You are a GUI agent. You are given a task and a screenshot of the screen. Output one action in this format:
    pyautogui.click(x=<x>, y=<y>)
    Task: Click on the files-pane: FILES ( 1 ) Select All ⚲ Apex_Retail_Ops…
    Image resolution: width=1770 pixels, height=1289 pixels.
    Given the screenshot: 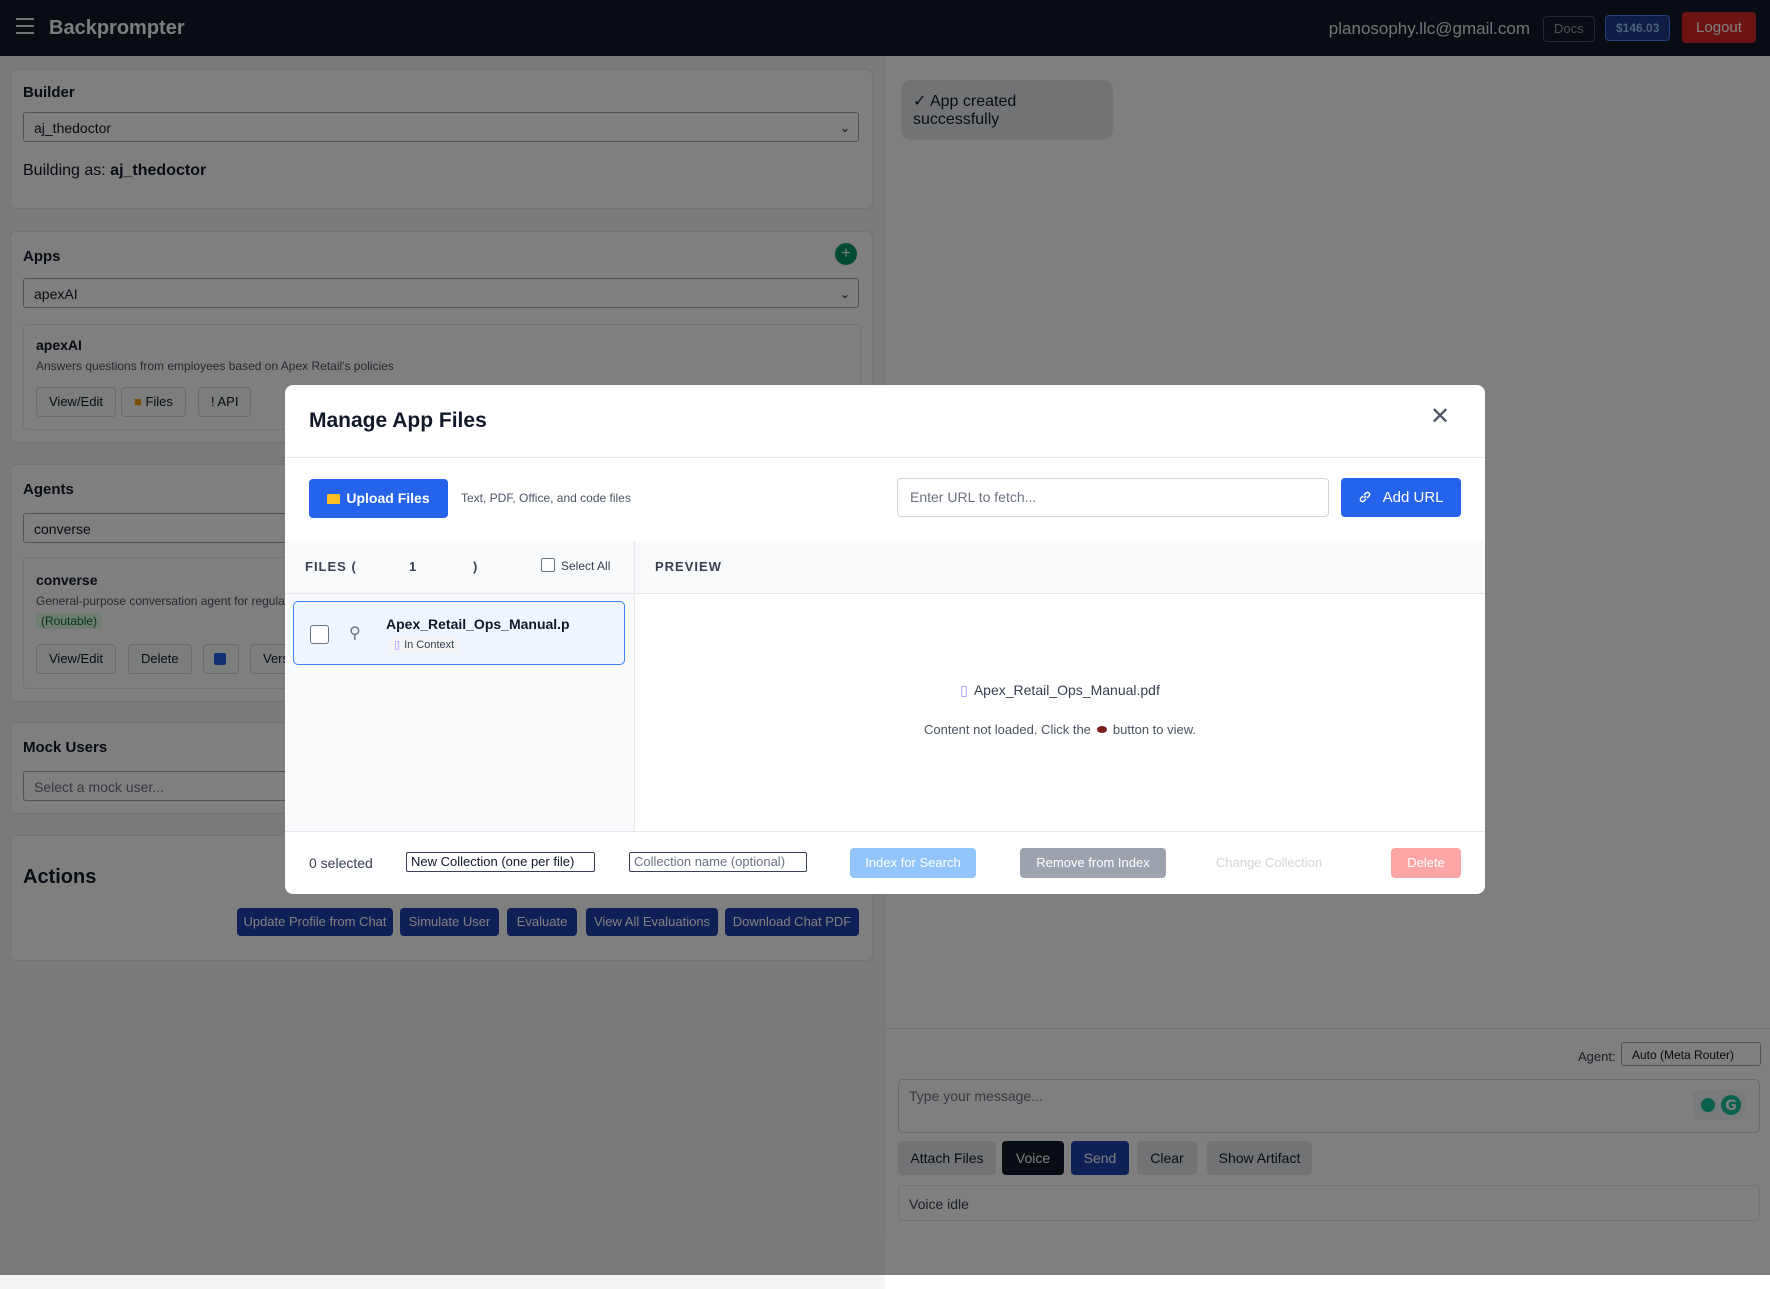 What is the action you would take?
    pyautogui.click(x=460, y=686)
    